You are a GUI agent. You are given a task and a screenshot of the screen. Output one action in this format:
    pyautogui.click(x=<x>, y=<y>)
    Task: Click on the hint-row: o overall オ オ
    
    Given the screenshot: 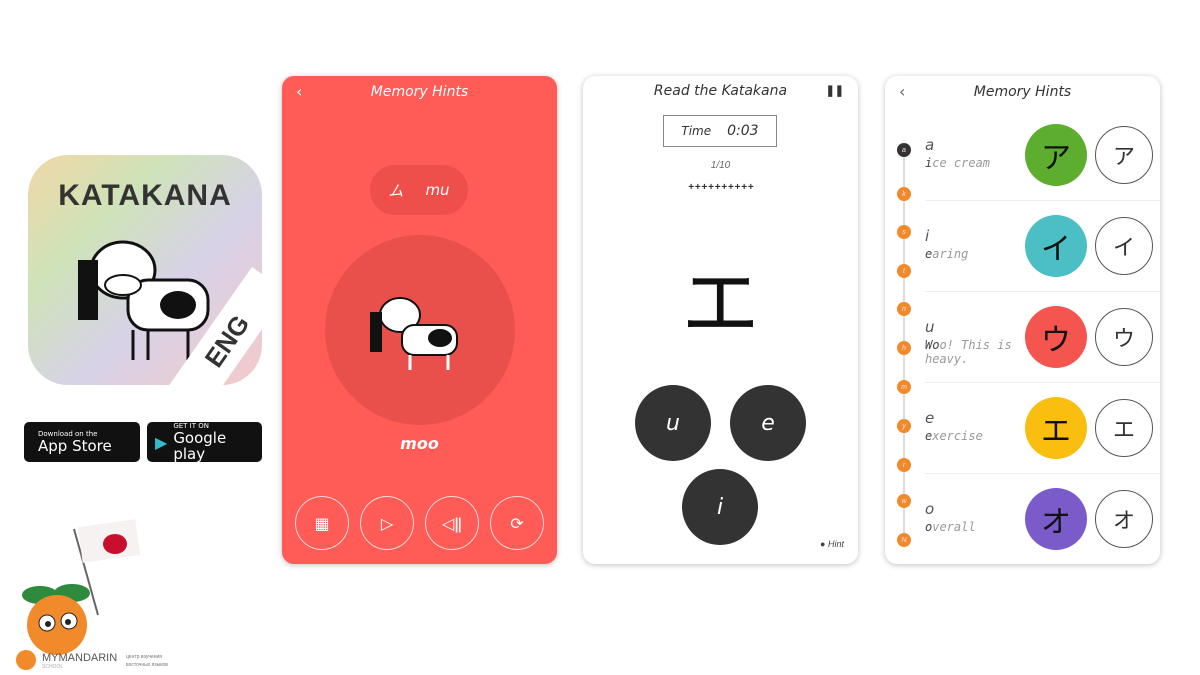 What is the action you would take?
    pyautogui.click(x=1042, y=519)
    